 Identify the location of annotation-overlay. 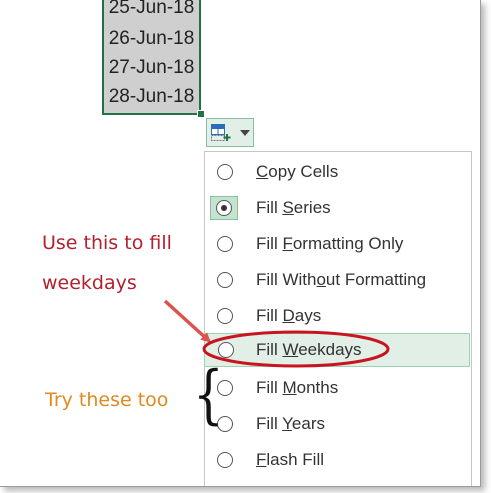
(276, 333).